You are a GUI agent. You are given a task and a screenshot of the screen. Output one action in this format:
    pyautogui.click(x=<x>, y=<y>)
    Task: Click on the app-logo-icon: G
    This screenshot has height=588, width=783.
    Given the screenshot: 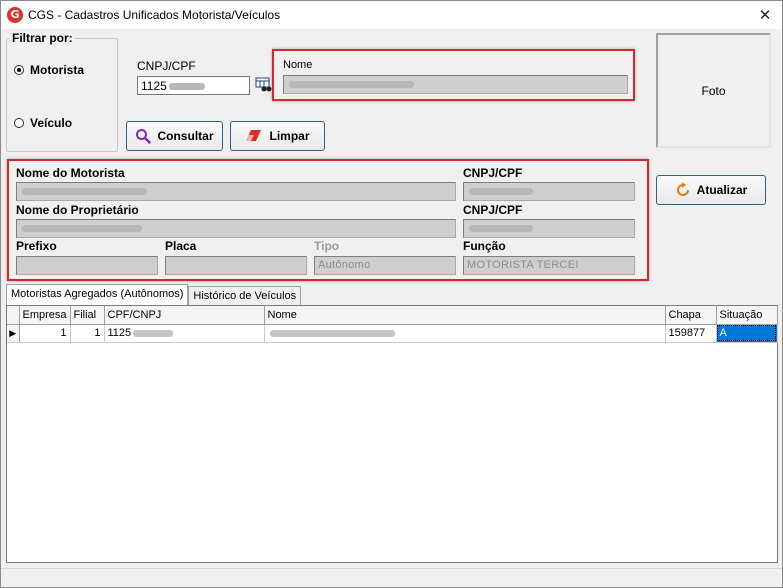 What is the action you would take?
    pyautogui.click(x=15, y=15)
    